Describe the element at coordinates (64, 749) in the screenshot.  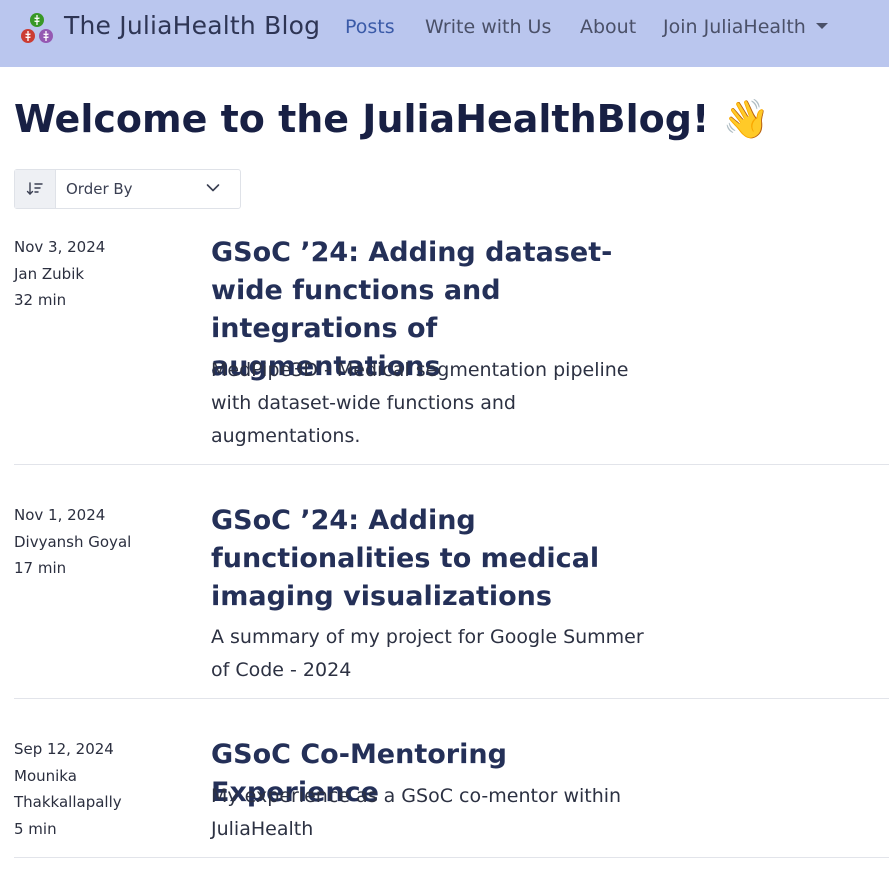
I see `post-date: Sep 12, 2024` at that location.